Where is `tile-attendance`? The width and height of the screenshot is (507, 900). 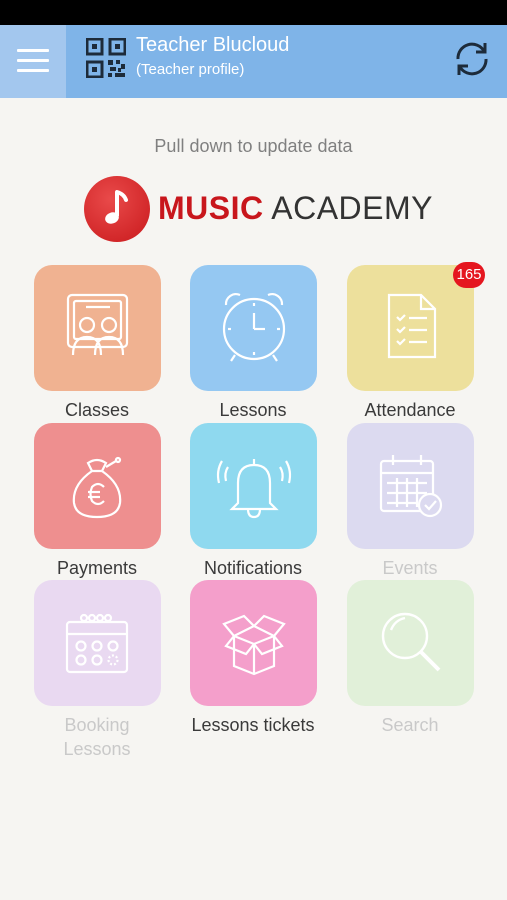
tile-attendance is located at coordinates (410, 328).